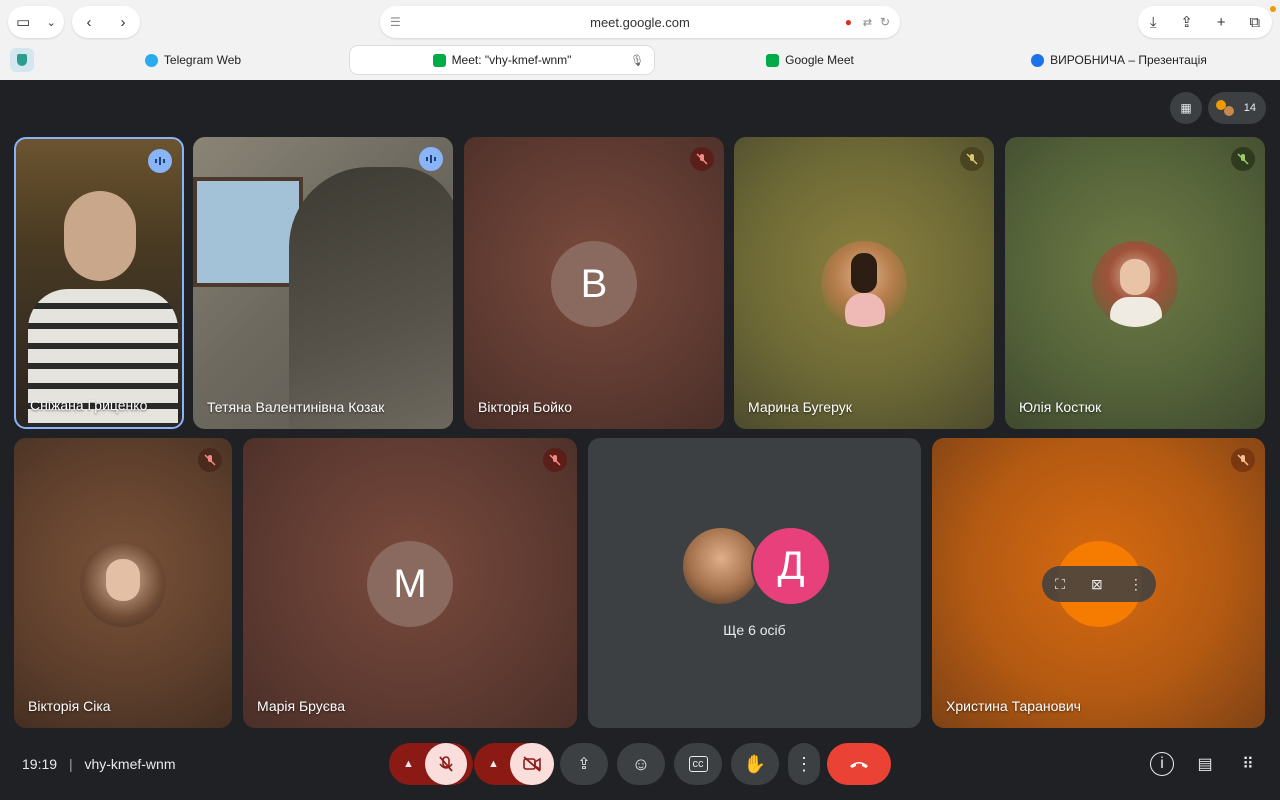 Image resolution: width=1280 pixels, height=800 pixels. I want to click on hand-icon: ✋, so click(755, 763).